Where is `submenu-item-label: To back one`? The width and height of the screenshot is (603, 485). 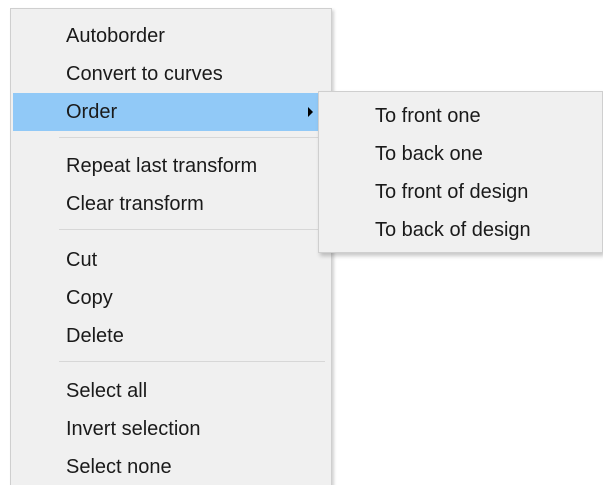 submenu-item-label: To back one is located at coordinates (429, 154).